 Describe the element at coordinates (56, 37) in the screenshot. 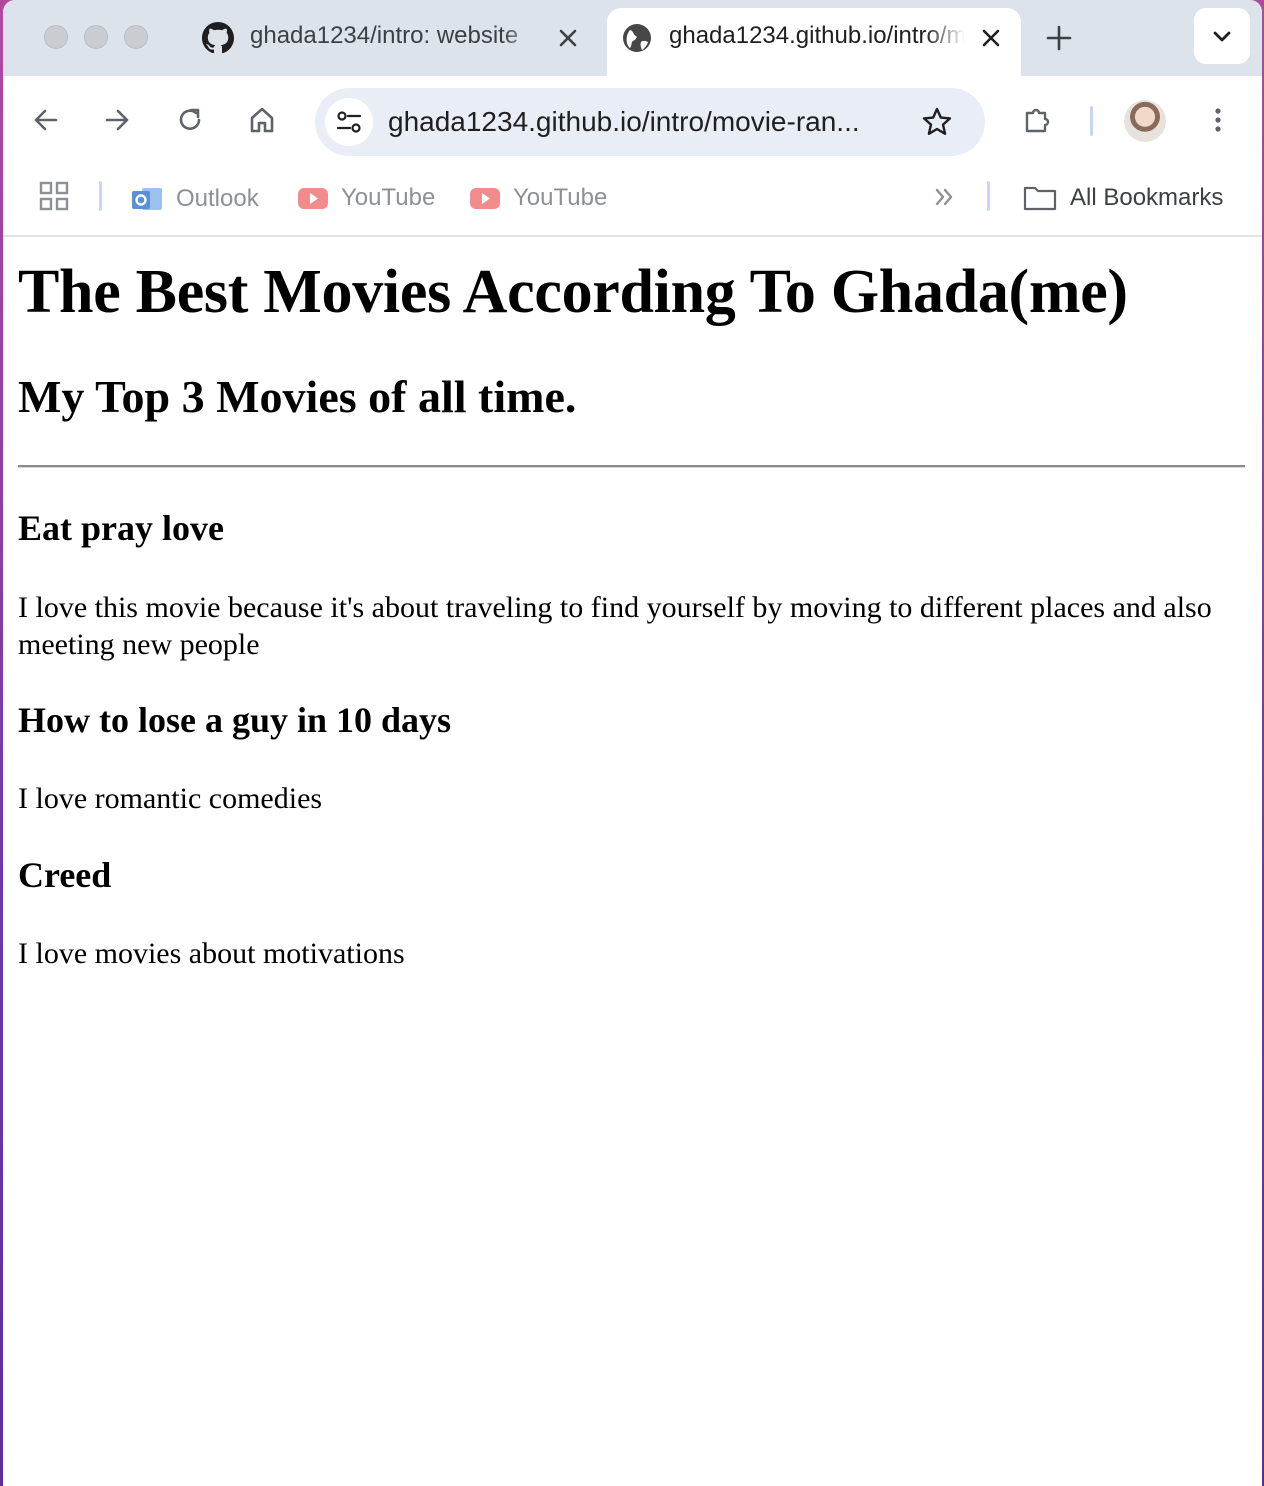

I see `close-window-button` at that location.